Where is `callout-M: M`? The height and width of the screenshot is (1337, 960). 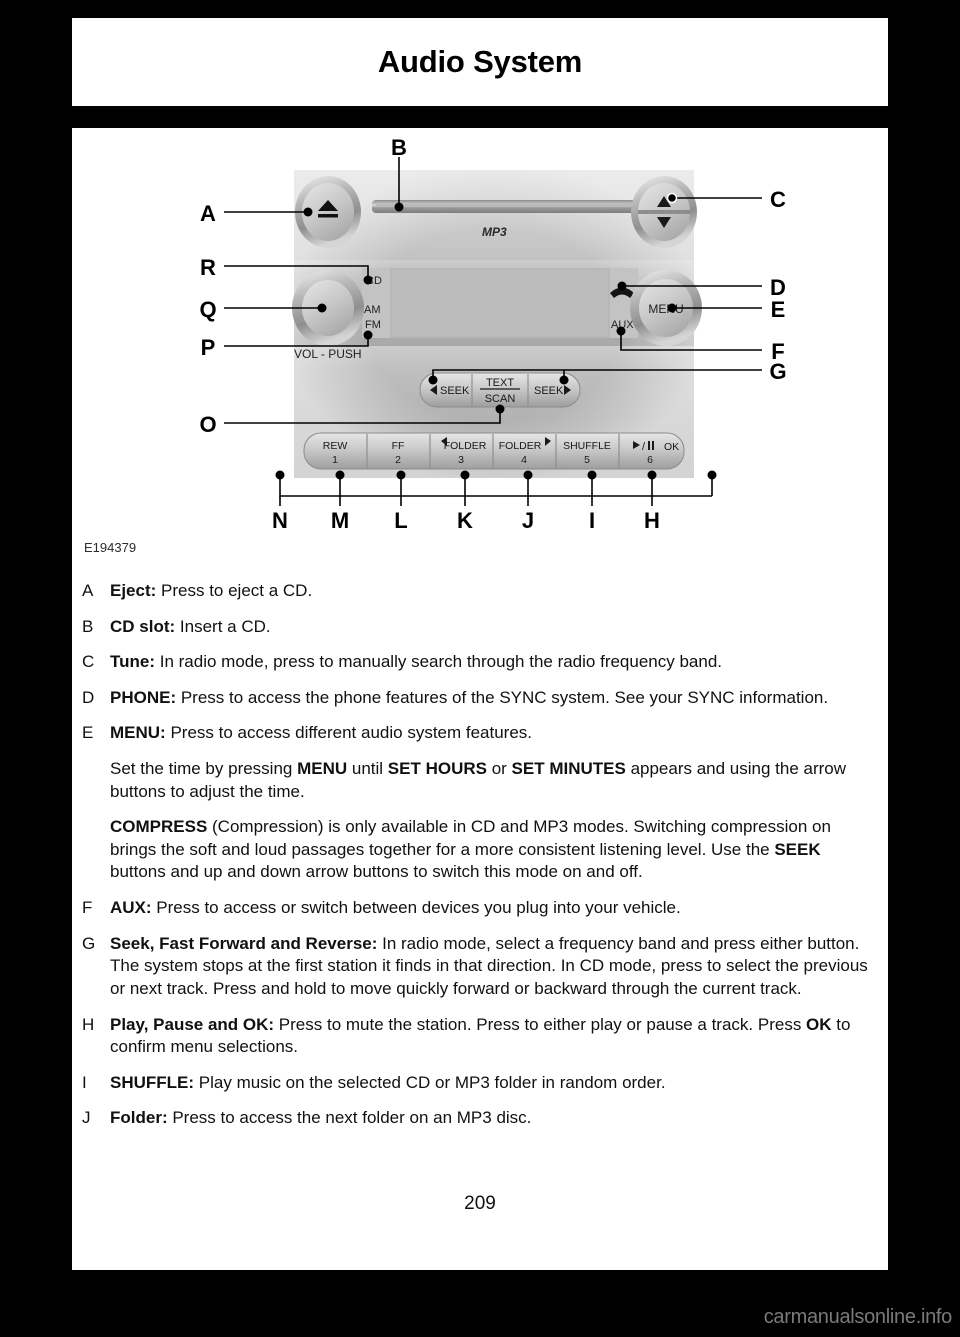 callout-M: M is located at coordinates (340, 520).